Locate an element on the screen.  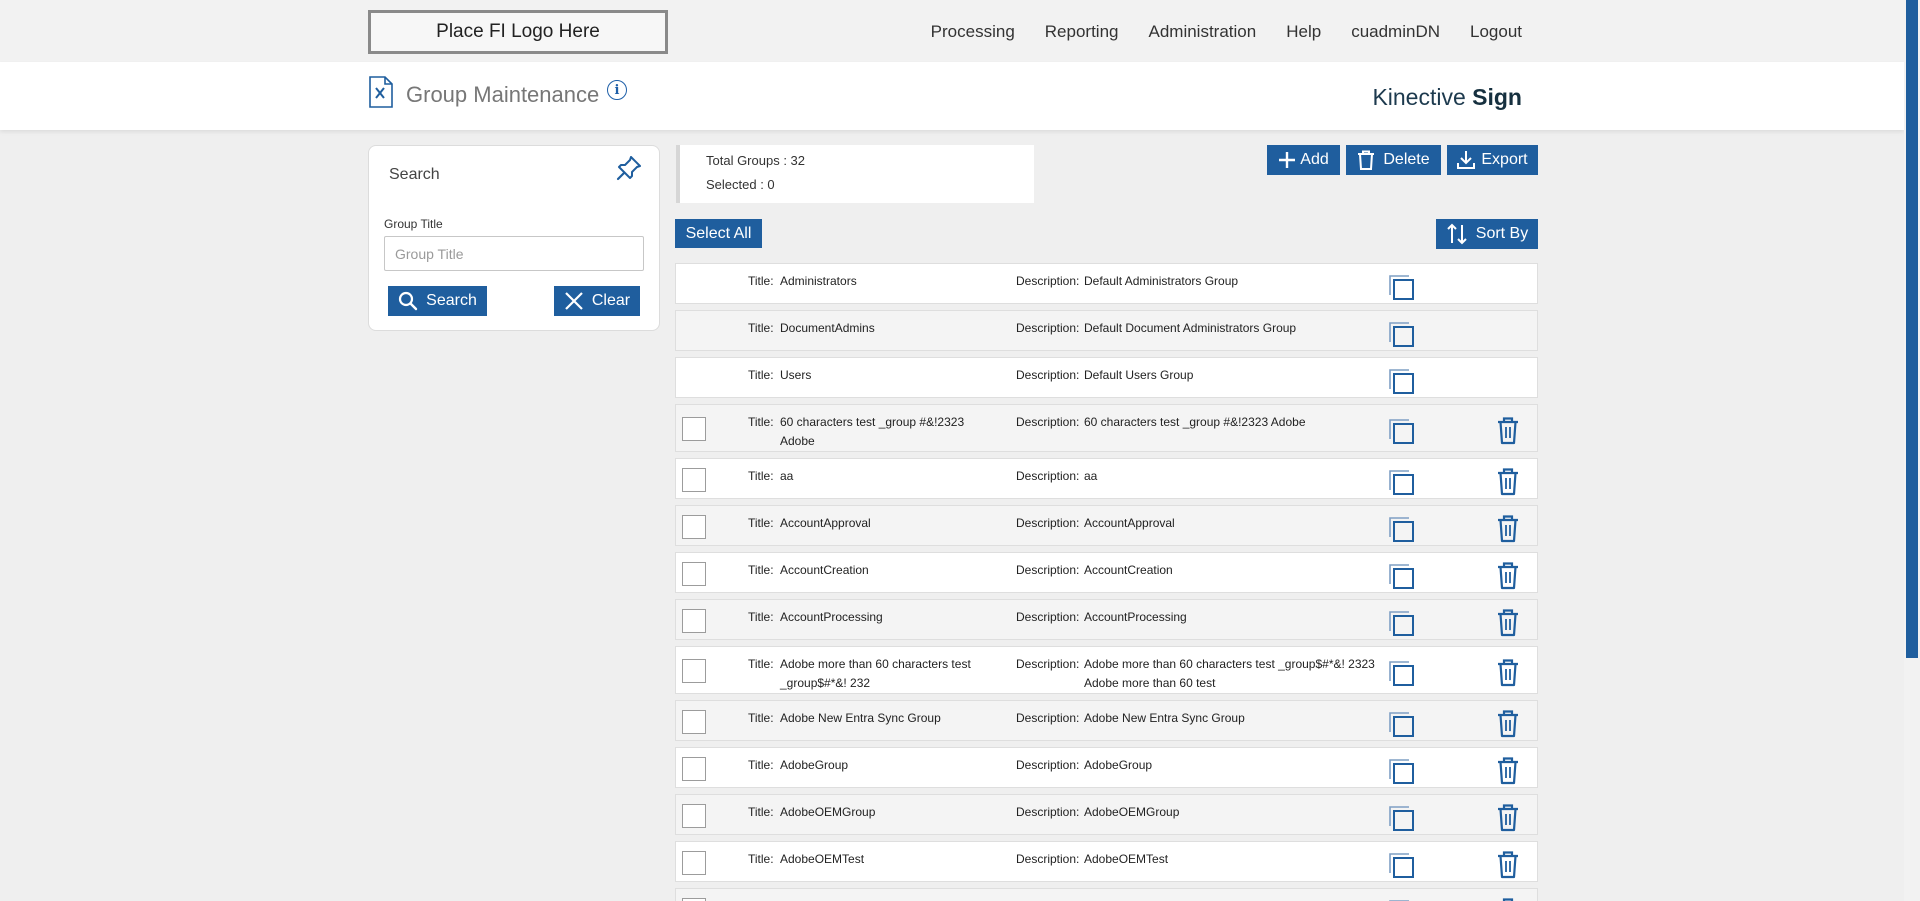
row-title-value: Adobe New Entra Sync Group is located at coordinates (860, 718).